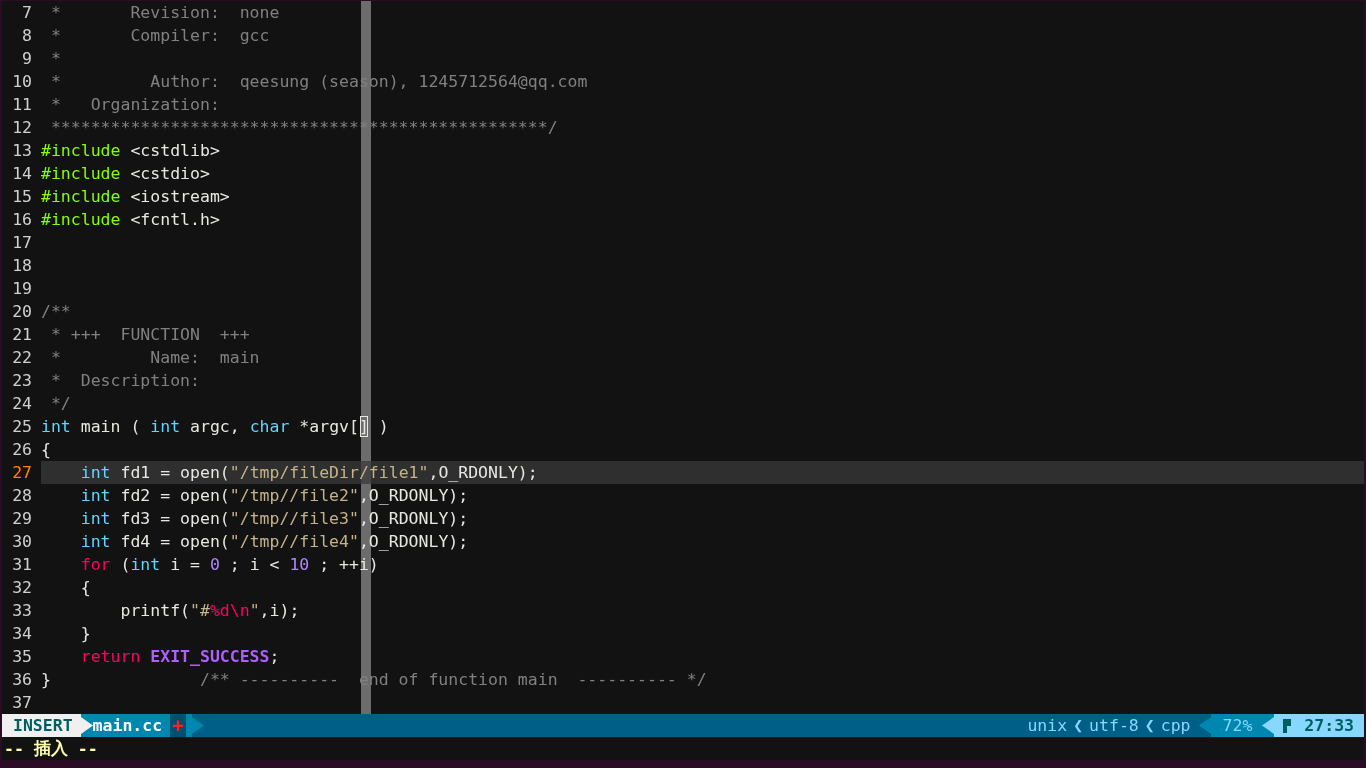  I want to click on line-number: 30, so click(22, 542).